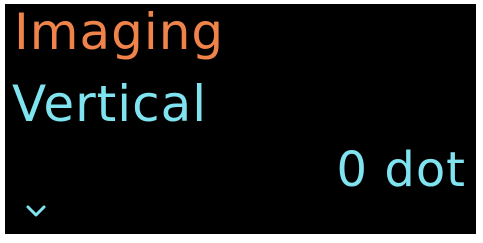  I want to click on setting-value: 0 dot, so click(401, 170).